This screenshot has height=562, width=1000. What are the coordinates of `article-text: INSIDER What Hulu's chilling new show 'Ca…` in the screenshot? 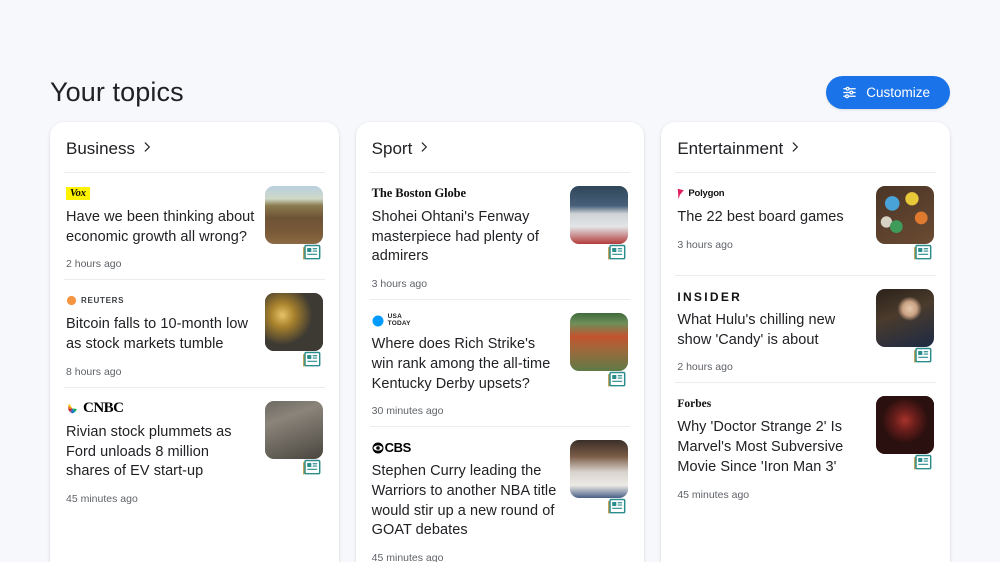 It's located at (771, 331).